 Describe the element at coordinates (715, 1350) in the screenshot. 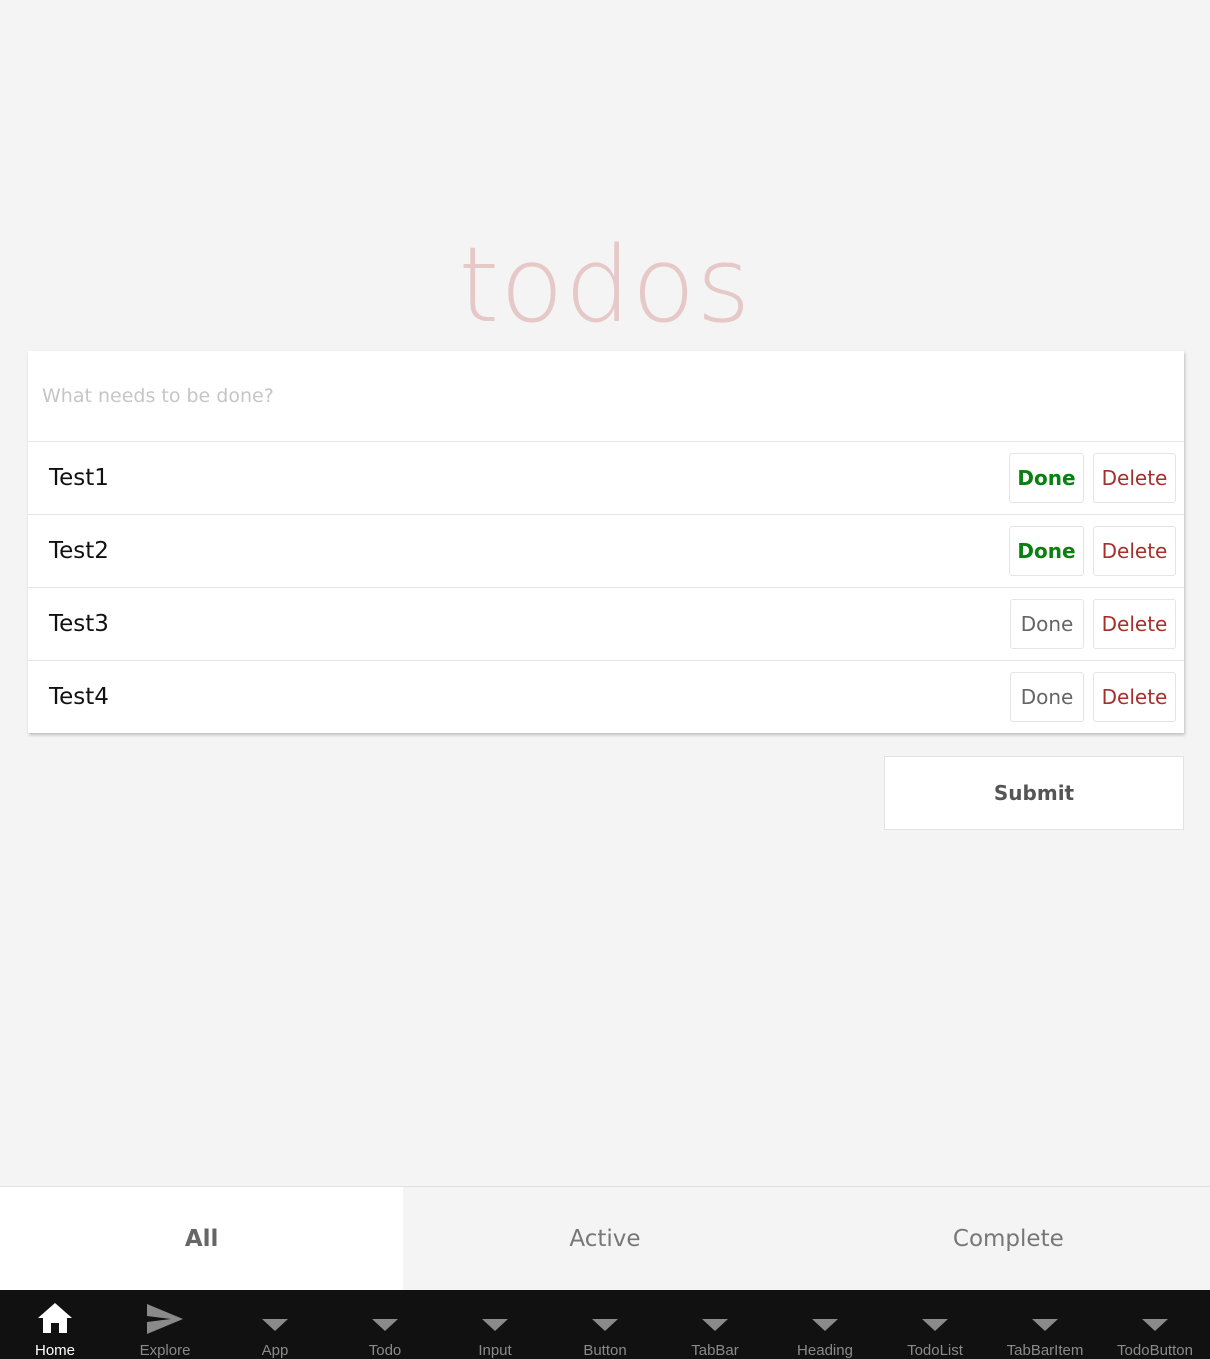

I see `nav-label: TabBar` at that location.